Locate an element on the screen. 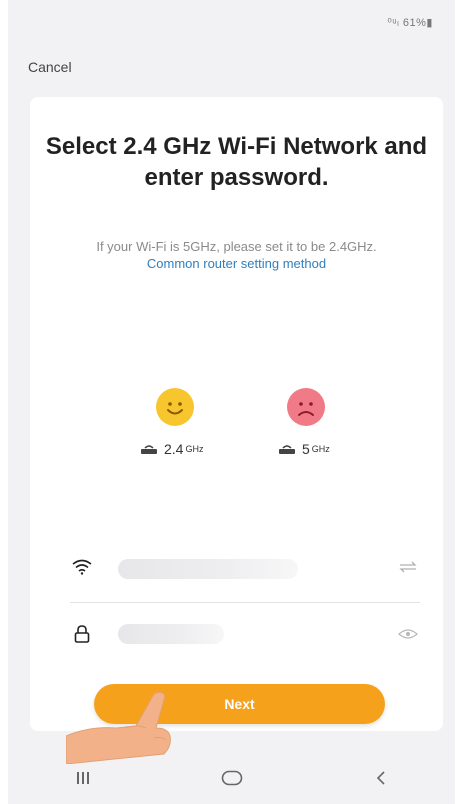 This screenshot has width=463, height=804. band-2-4ghz: 2.4 GHz is located at coordinates (171, 449).